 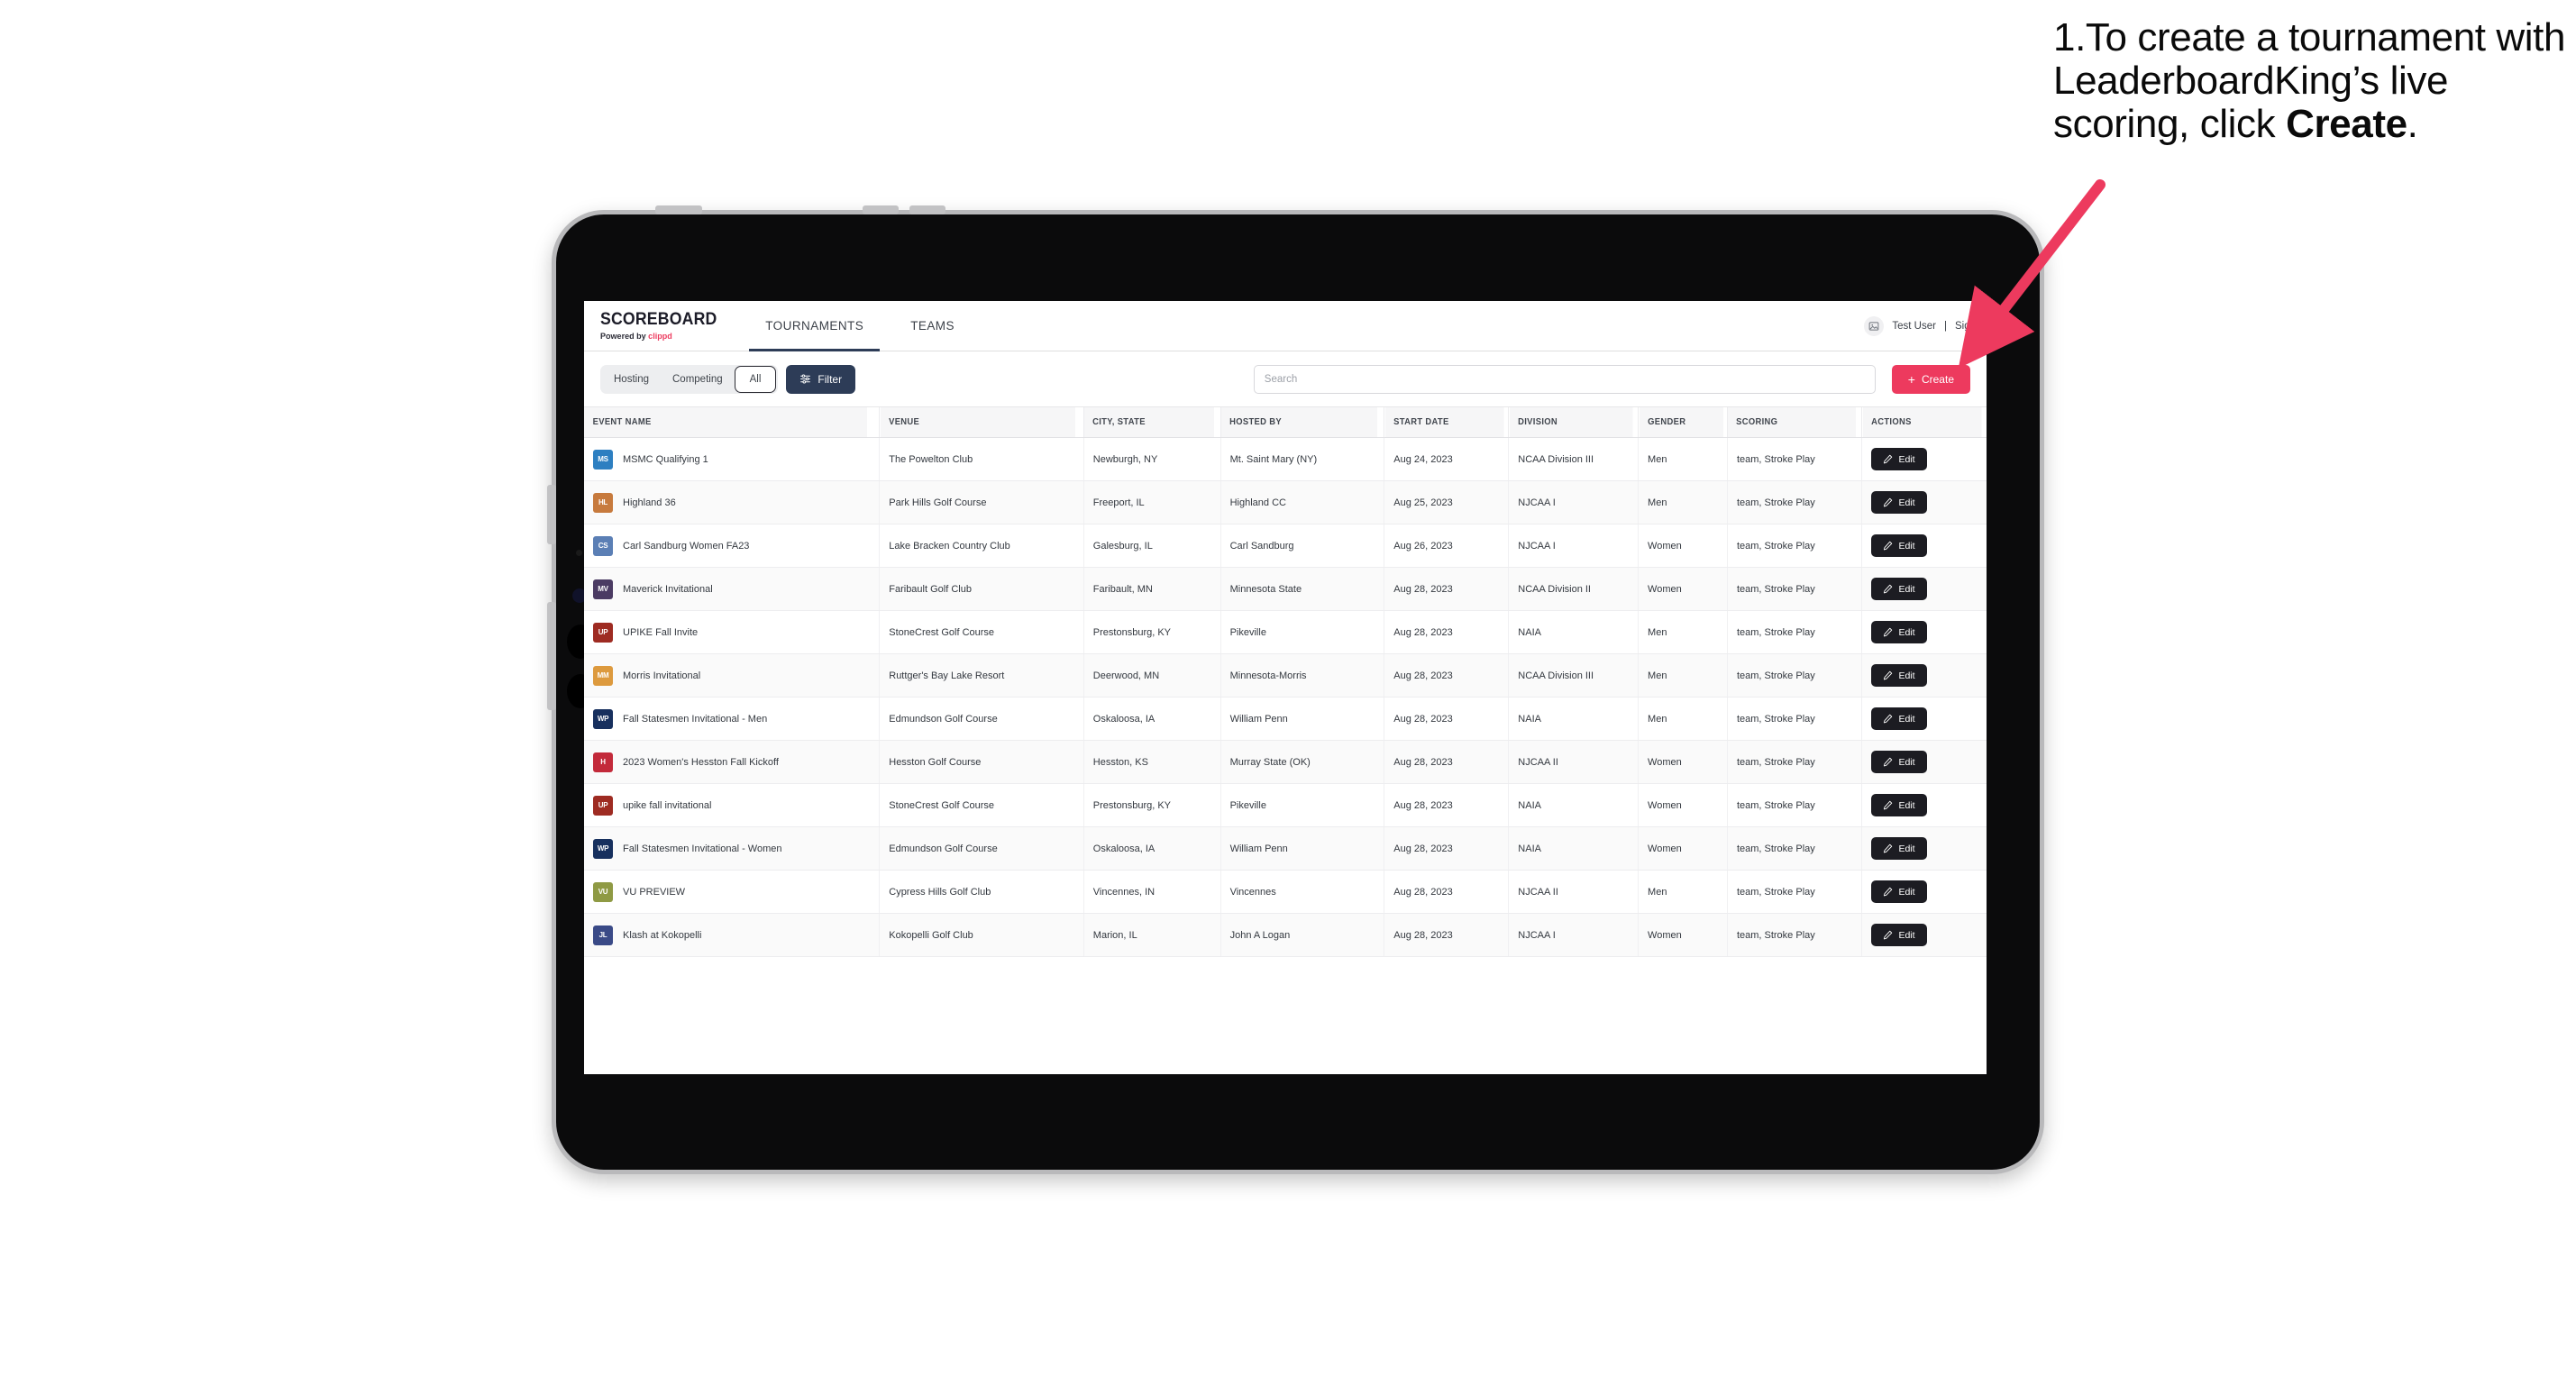 I want to click on search-input, so click(x=1564, y=379).